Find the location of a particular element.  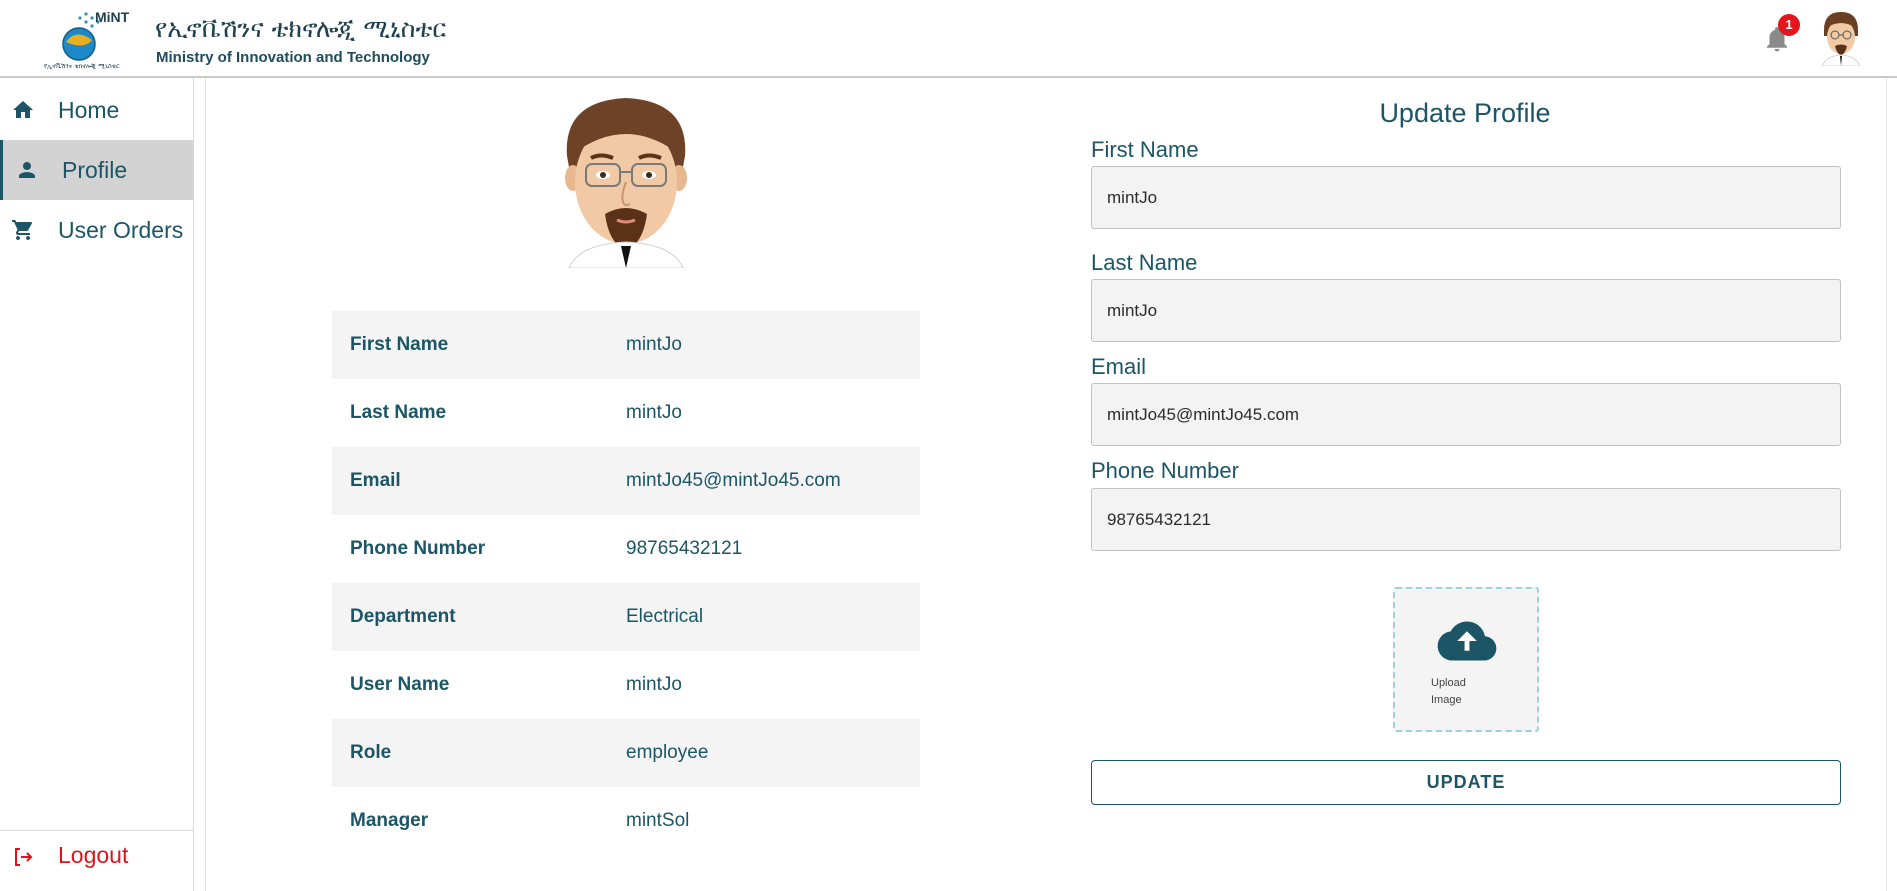

table-row: First Name mintJo is located at coordinates (626, 345).